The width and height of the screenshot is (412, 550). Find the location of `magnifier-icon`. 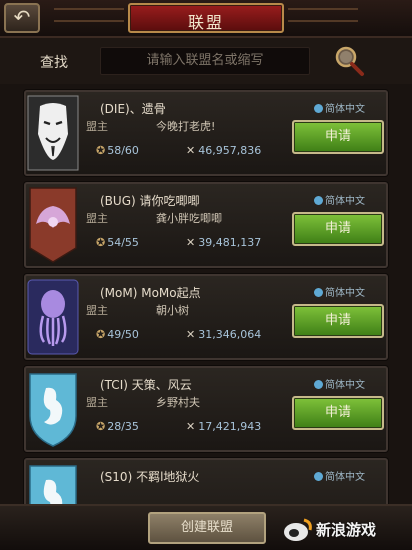

magnifier-icon is located at coordinates (349, 61).